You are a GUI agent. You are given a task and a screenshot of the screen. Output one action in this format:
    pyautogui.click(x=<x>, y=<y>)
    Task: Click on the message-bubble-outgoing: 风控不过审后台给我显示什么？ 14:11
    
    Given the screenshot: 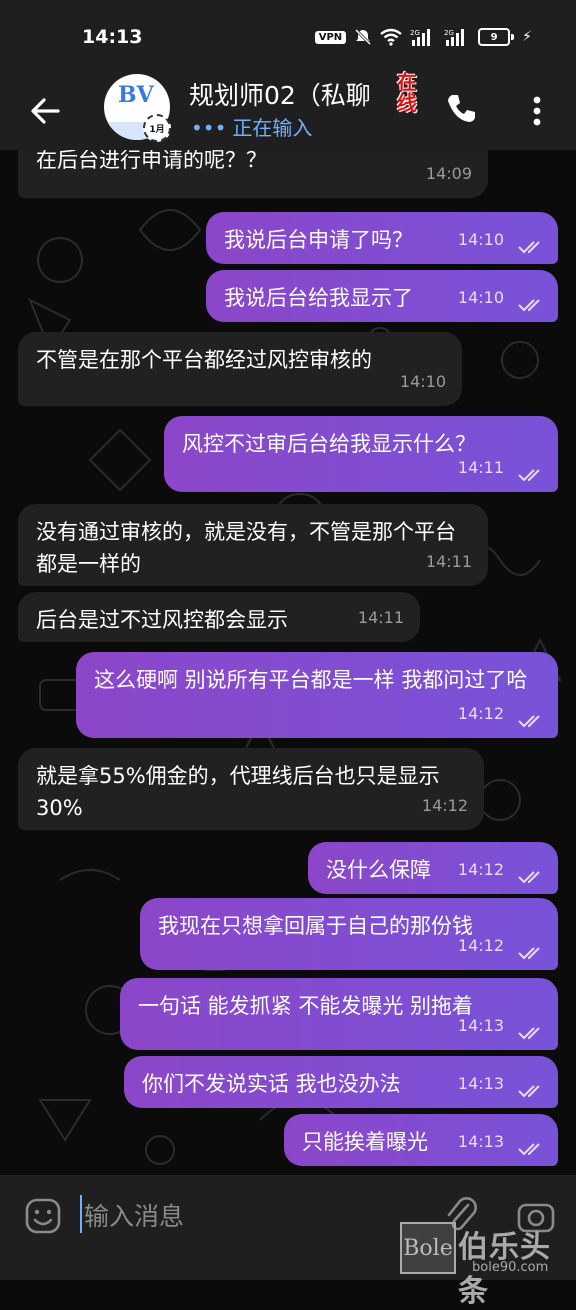 What is the action you would take?
    pyautogui.click(x=361, y=454)
    